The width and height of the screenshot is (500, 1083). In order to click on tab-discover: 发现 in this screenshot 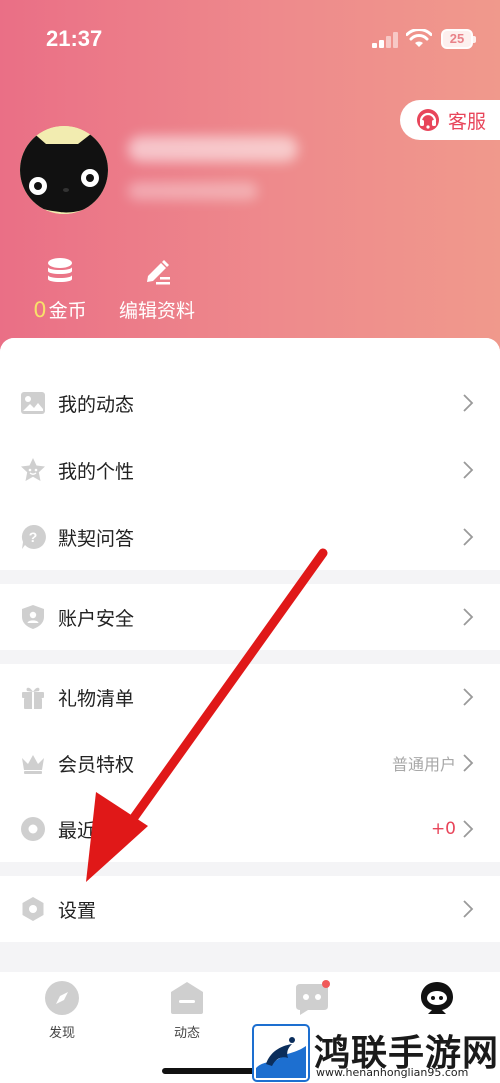, I will do `click(62, 1010)`.